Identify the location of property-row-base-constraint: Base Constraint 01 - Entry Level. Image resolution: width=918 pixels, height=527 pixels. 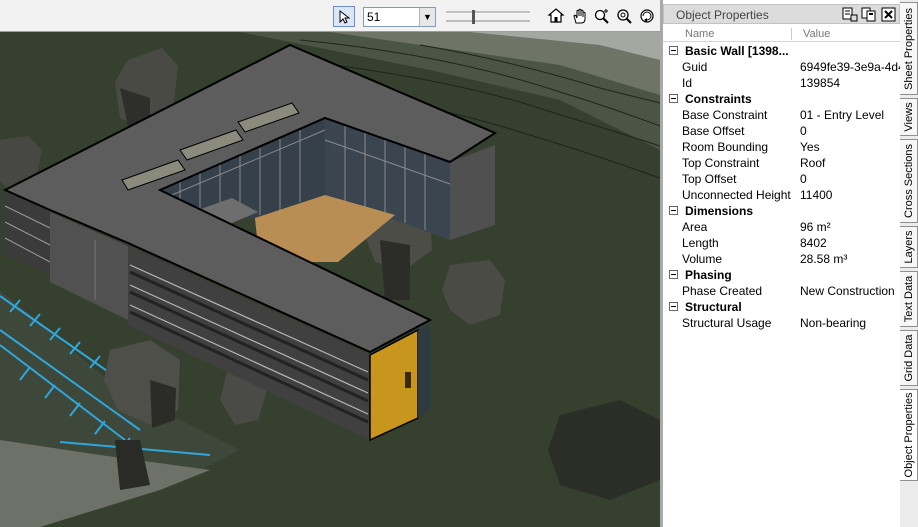
(781, 115).